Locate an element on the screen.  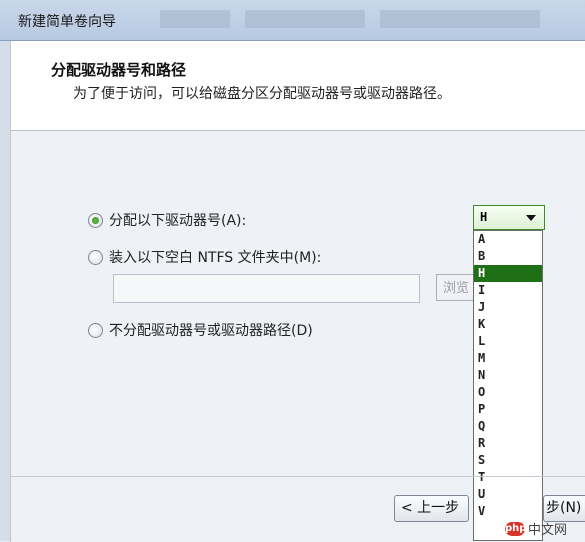
radio-mount-ntfs-folder: 装入以下空白 NTFS 文件夹中(M): is located at coordinates (204, 257).